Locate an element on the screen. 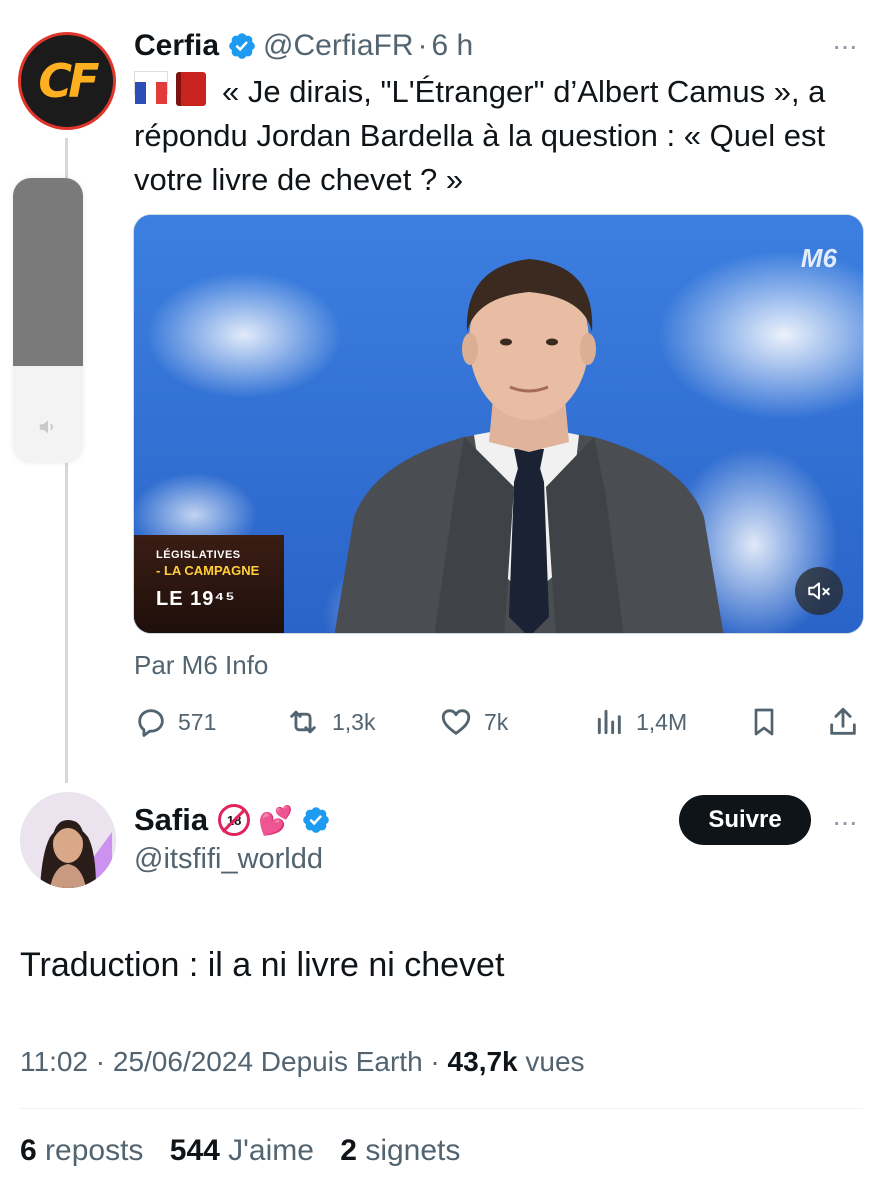 This screenshot has width=883, height=1200. profile-photo is located at coordinates (68, 840).